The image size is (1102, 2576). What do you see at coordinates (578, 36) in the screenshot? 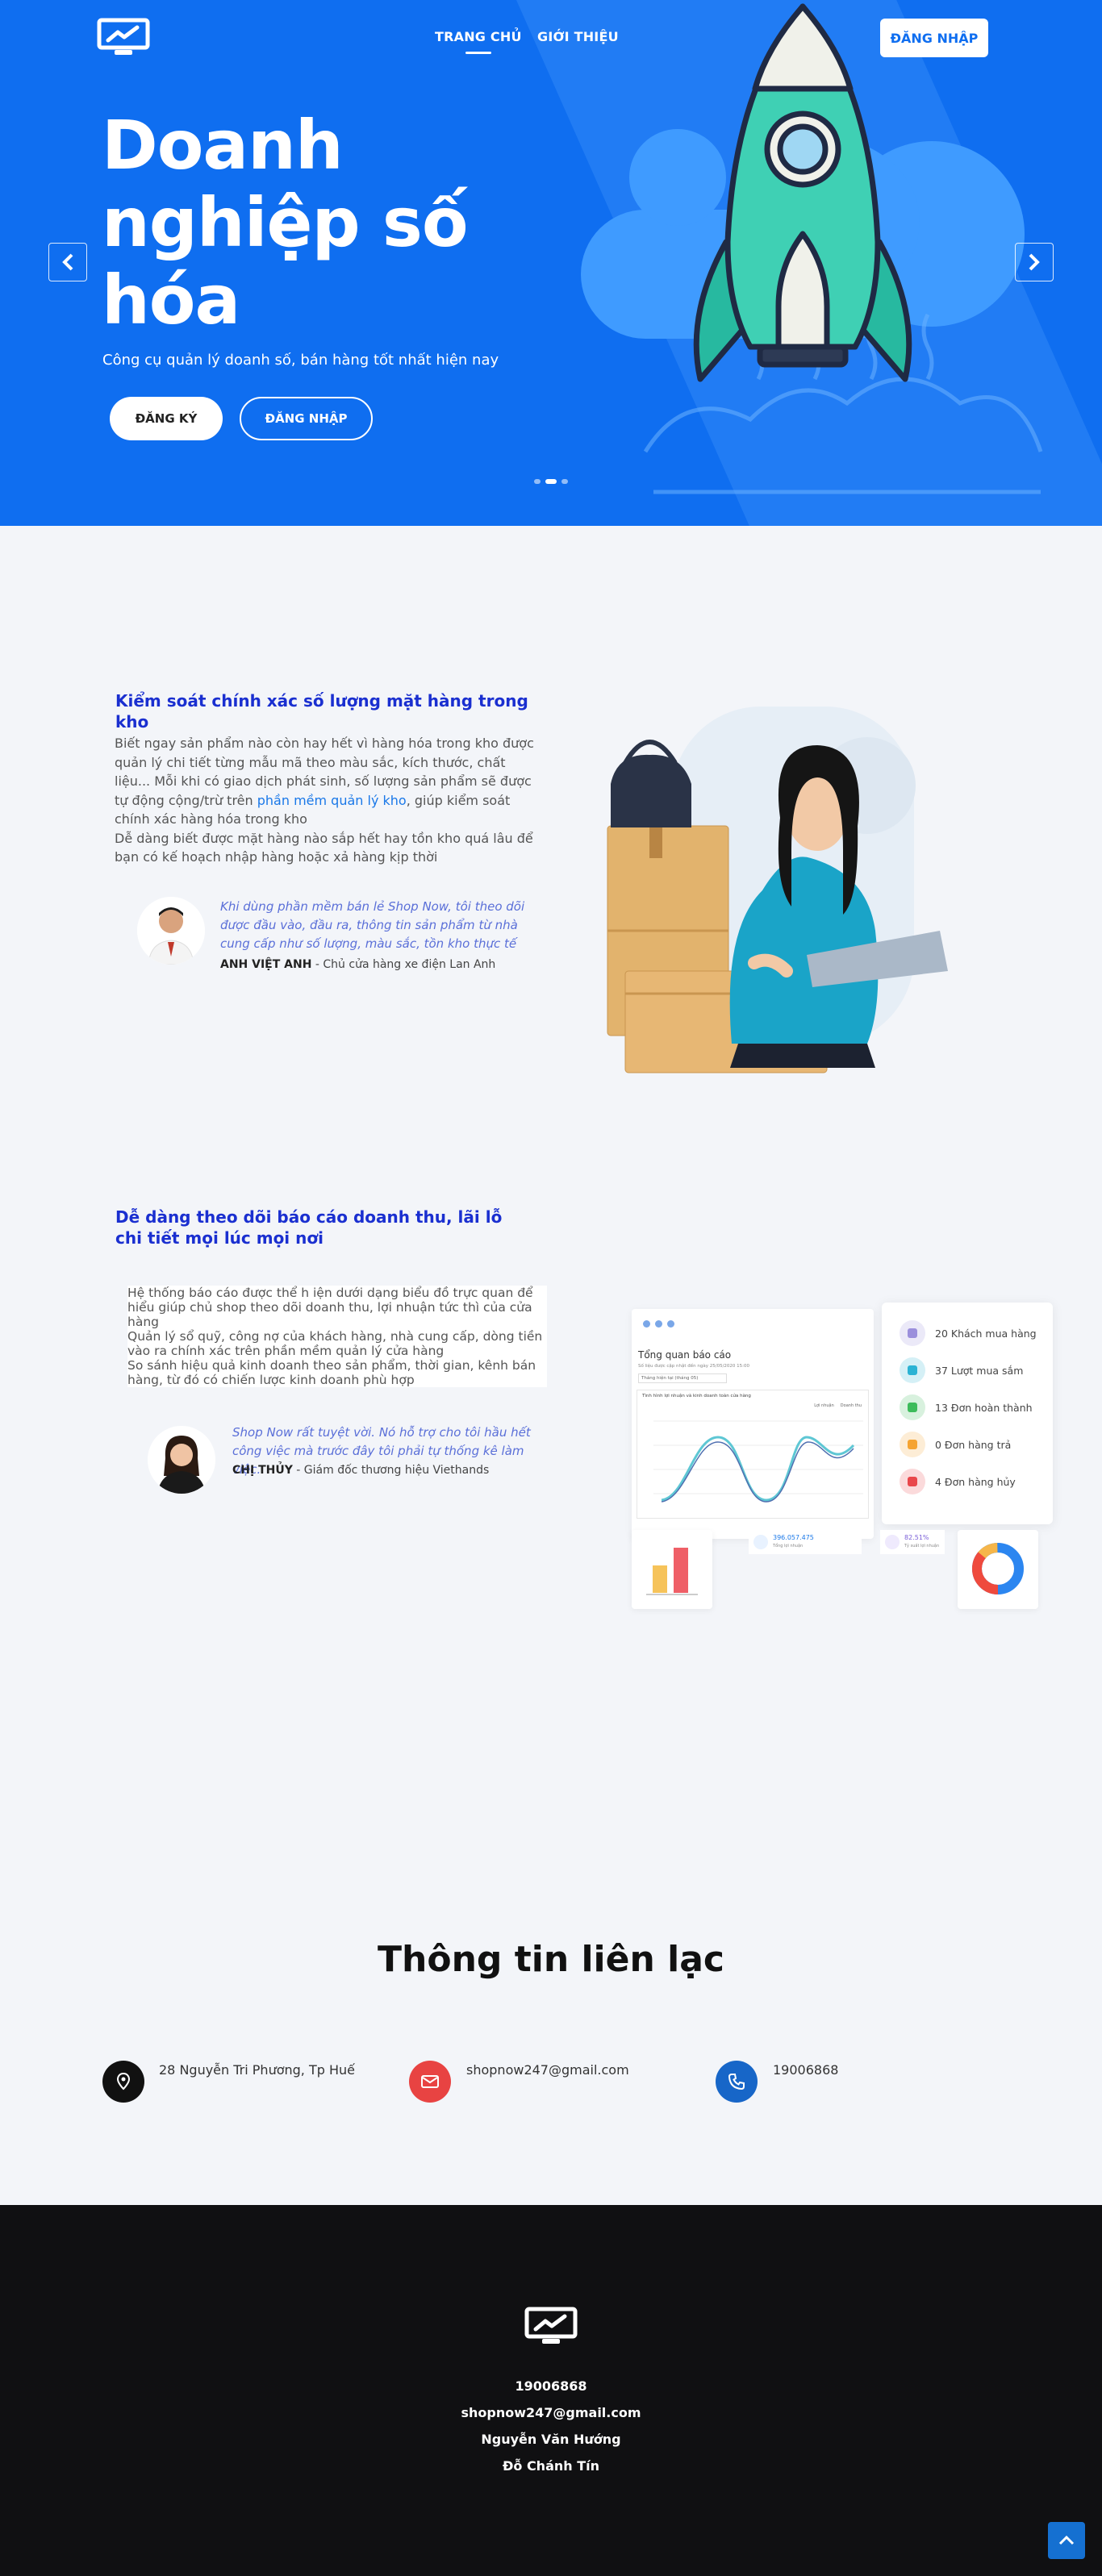
I see `nav-about: GIỚI THIỆU` at bounding box center [578, 36].